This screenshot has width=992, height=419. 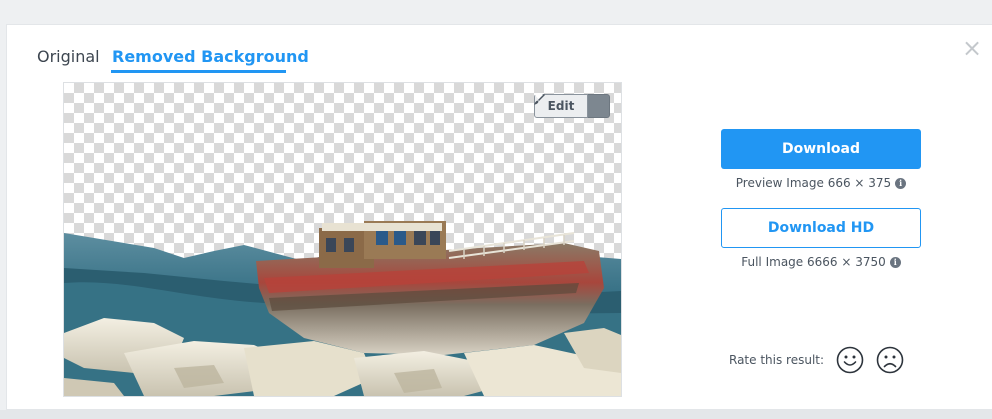 I want to click on preview-size-info: Preview Image 666 × 375 i, so click(x=821, y=183).